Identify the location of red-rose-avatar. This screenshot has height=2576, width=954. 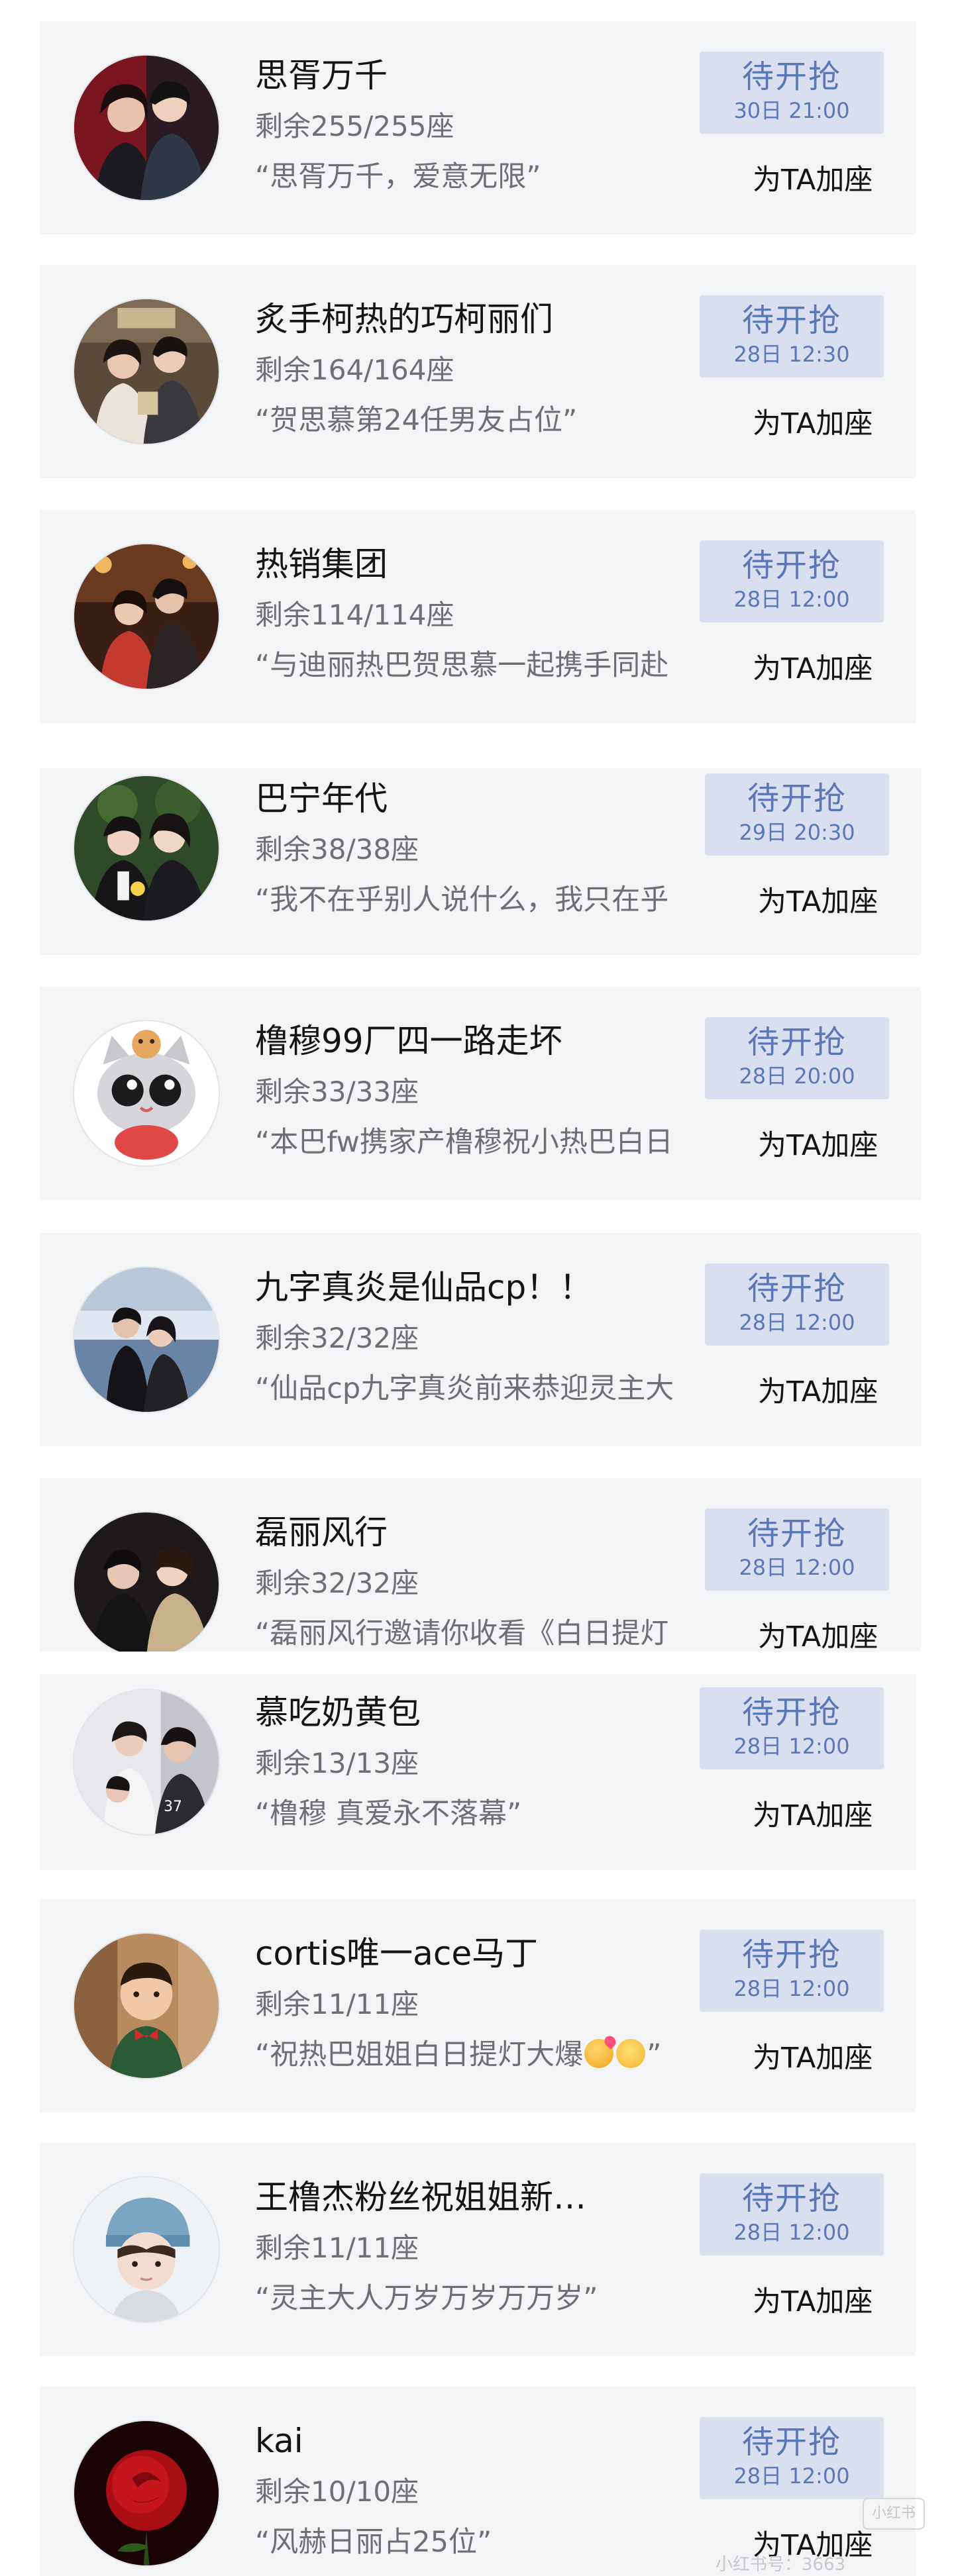
(146, 2493).